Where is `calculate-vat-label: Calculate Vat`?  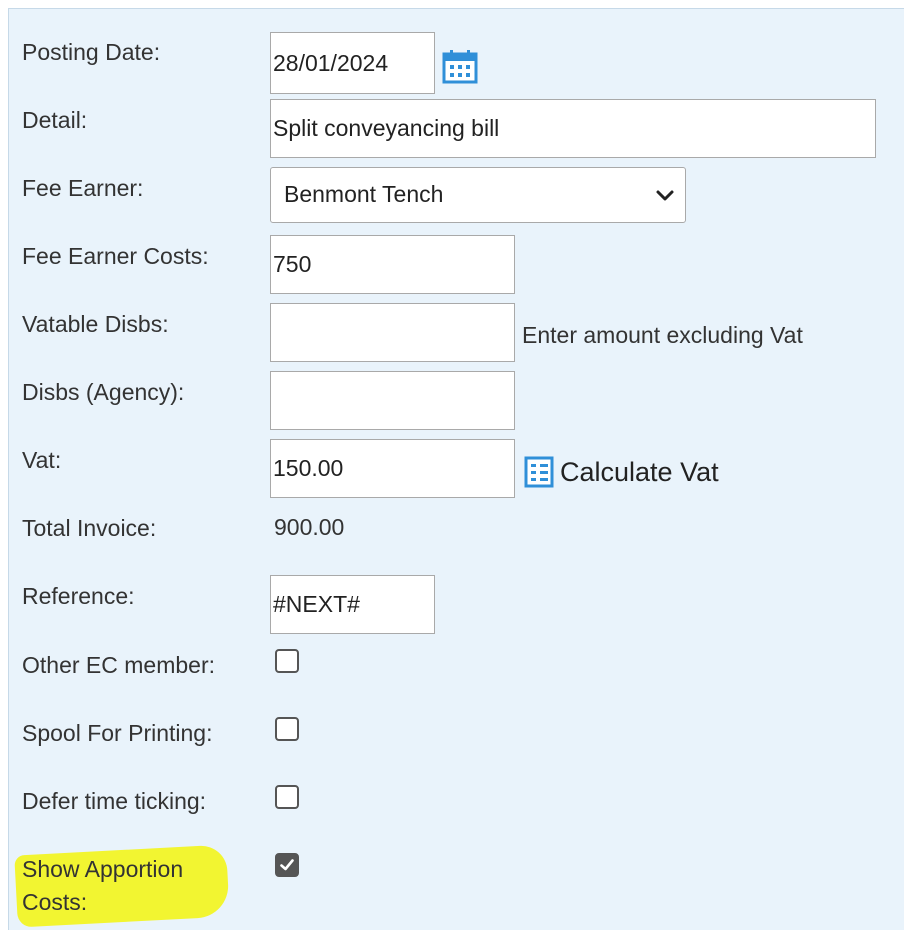 calculate-vat-label: Calculate Vat is located at coordinates (639, 471).